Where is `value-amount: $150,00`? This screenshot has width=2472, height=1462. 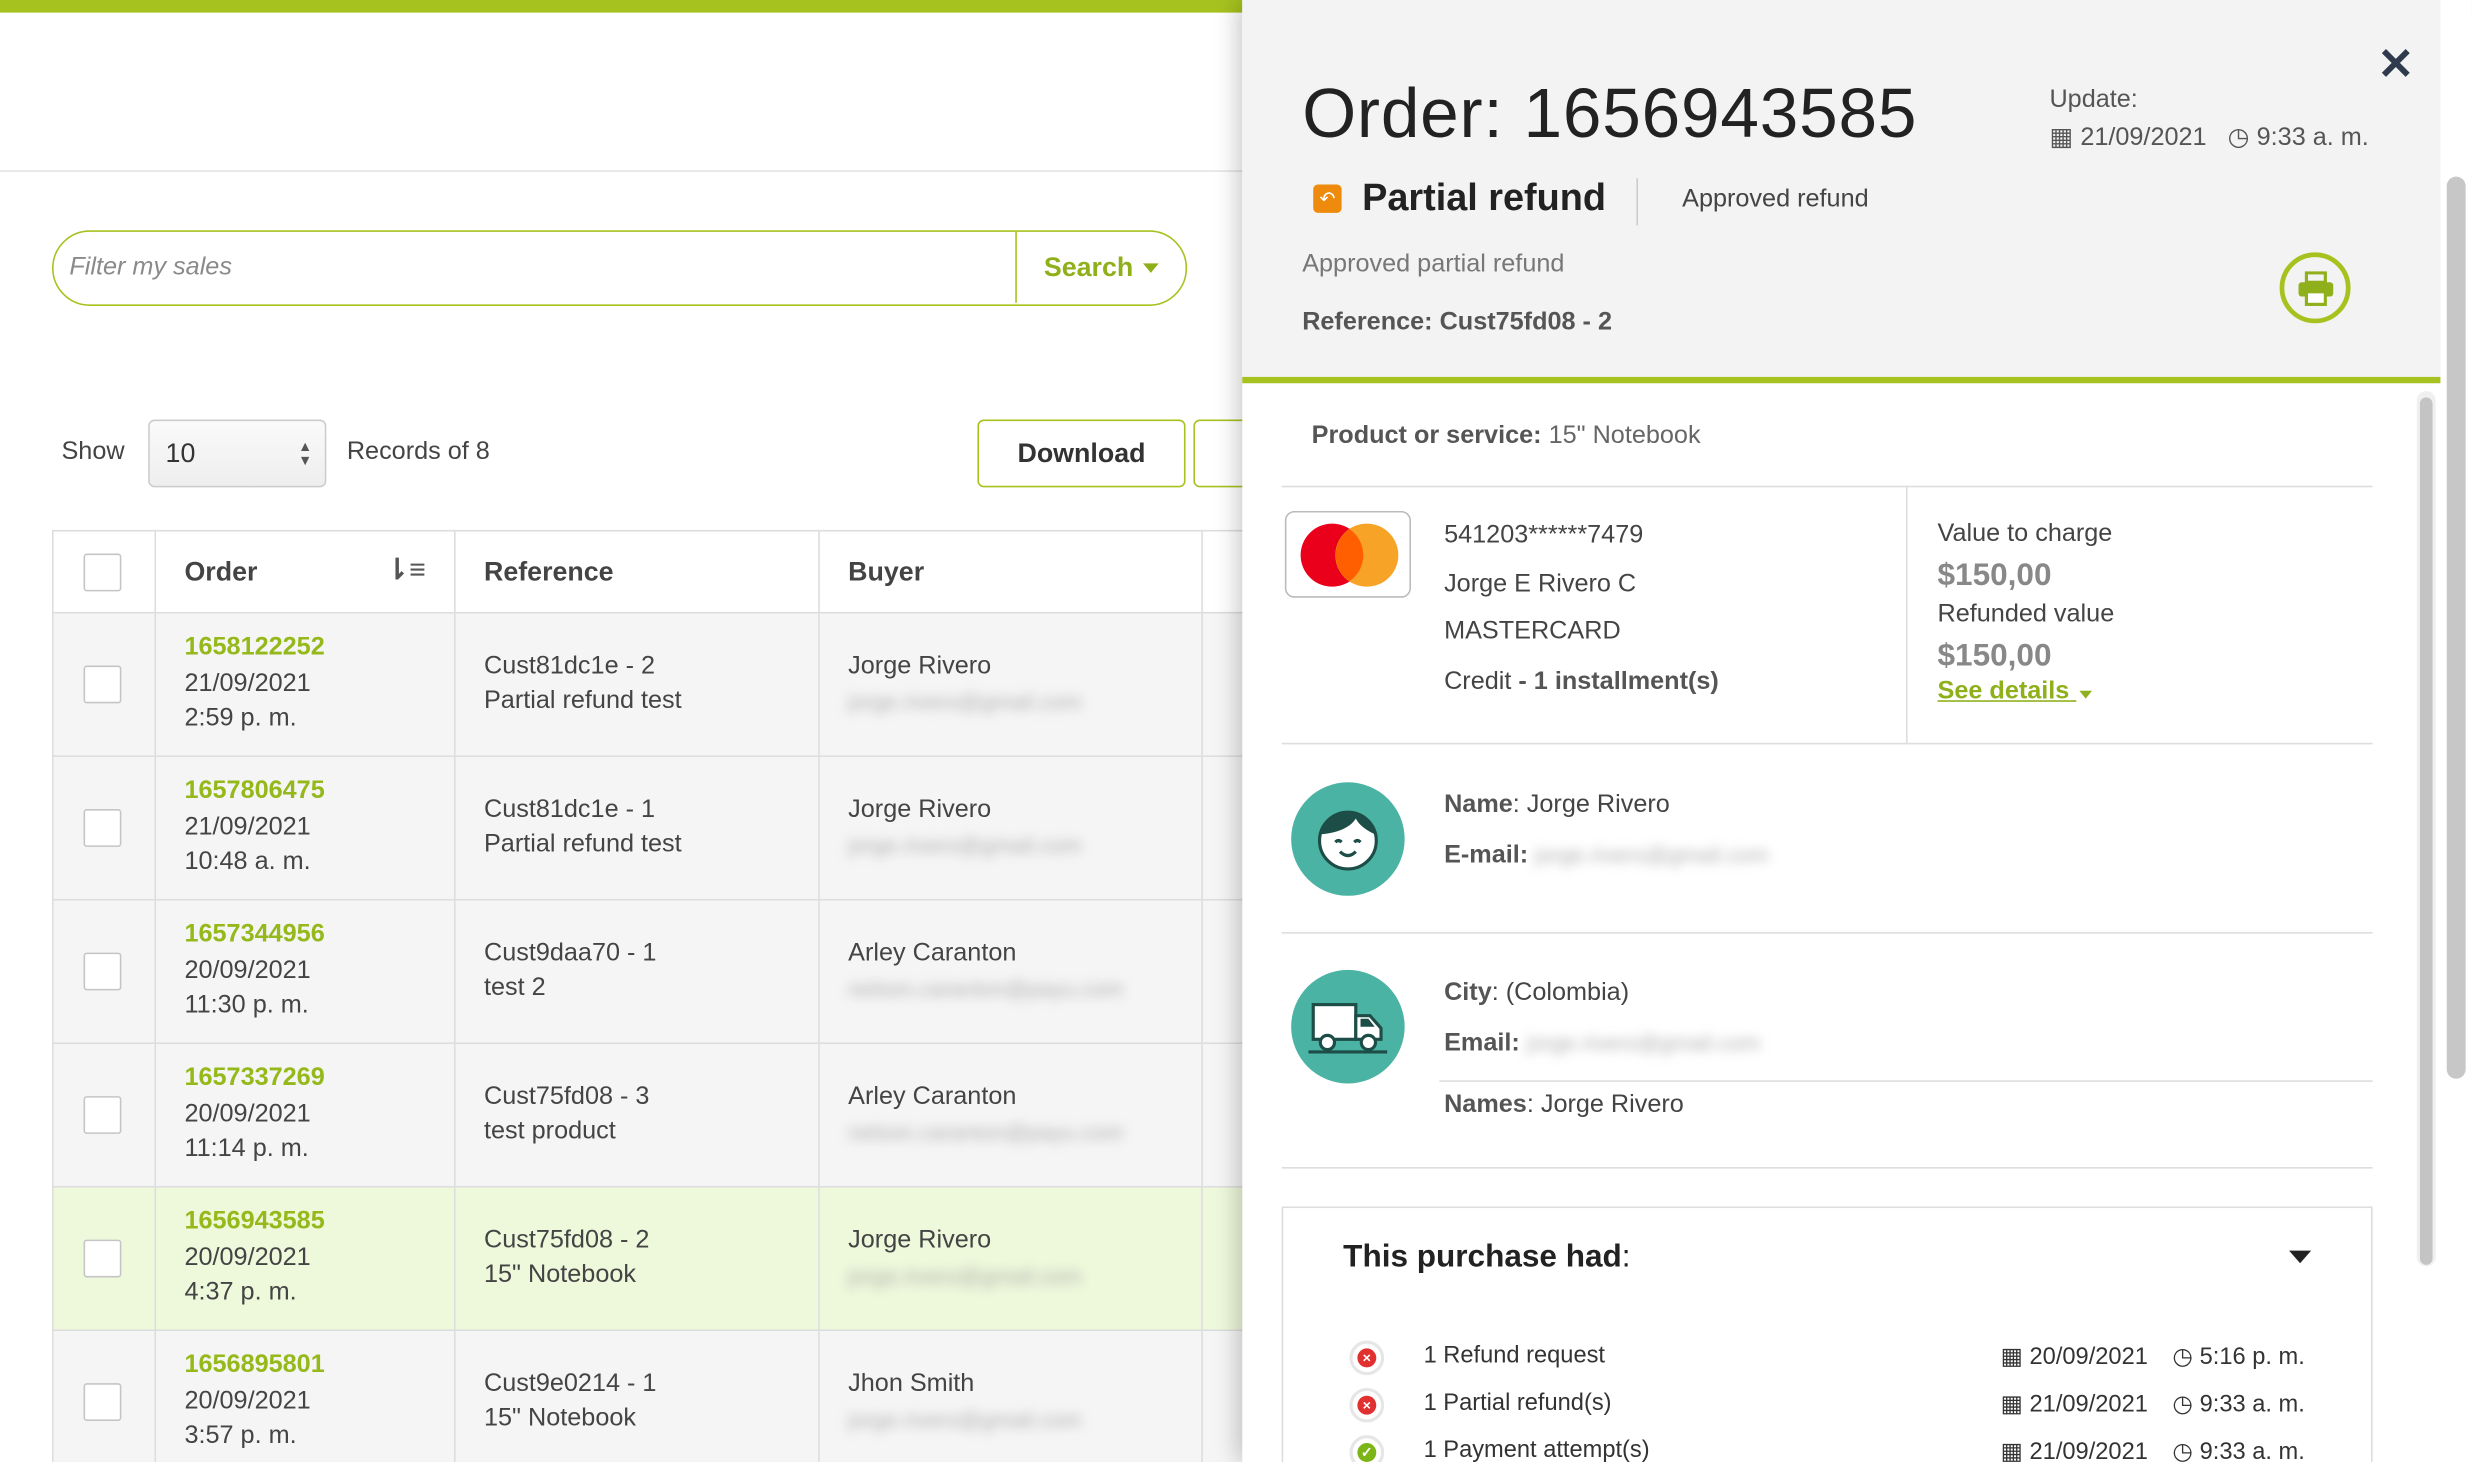 value-amount: $150,00 is located at coordinates (1994, 575).